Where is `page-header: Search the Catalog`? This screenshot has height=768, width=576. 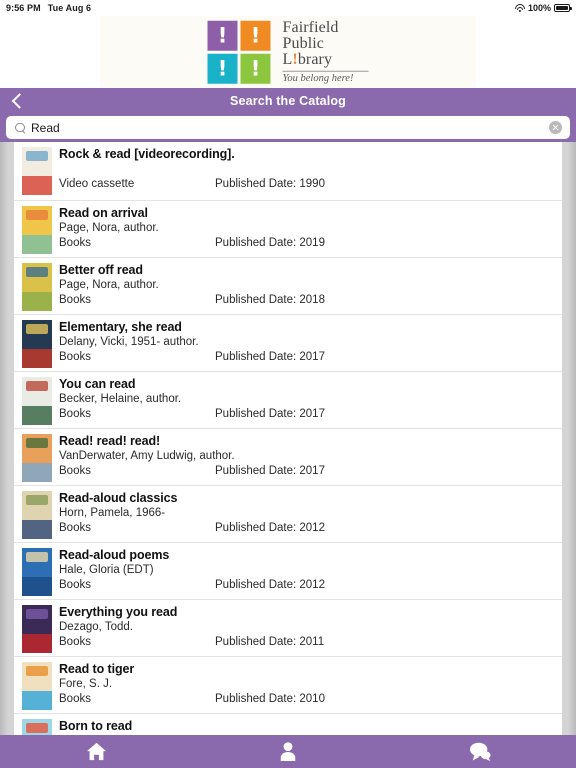 page-header: Search the Catalog is located at coordinates (288, 101).